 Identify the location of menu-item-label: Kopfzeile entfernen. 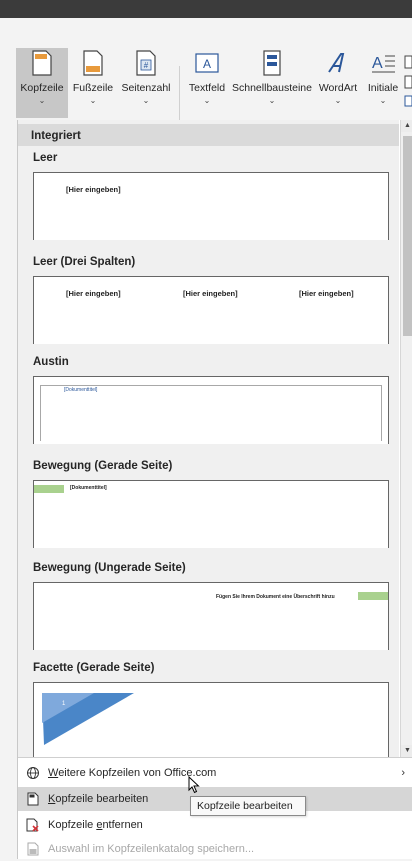
(95, 825).